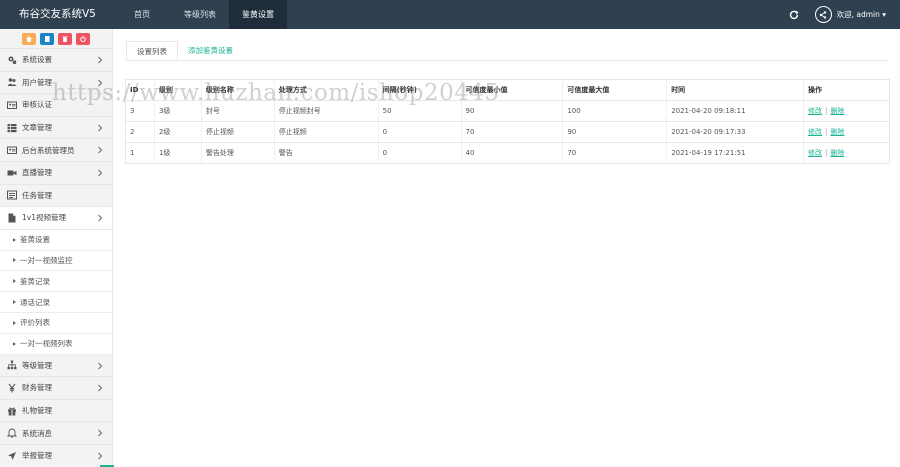 This screenshot has width=900, height=467. I want to click on sidebar-item-1v1-video-management: 1v1视频管理, so click(56, 218).